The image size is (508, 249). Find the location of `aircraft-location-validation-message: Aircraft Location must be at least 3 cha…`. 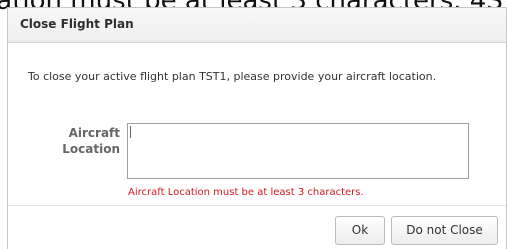

aircraft-location-validation-message: Aircraft Location must be at least 3 cha… is located at coordinates (246, 192).